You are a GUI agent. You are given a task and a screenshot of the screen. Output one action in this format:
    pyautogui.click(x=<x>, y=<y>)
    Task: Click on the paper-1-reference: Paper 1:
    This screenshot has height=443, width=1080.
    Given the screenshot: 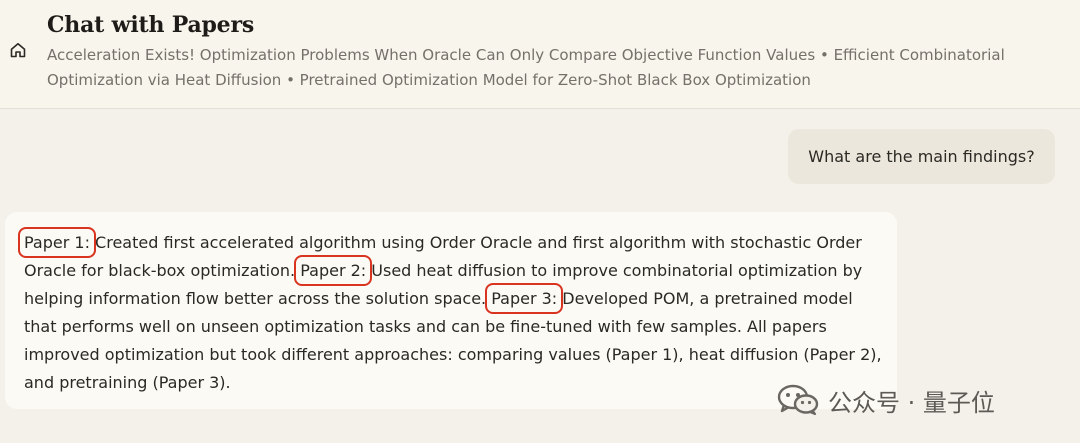 What is the action you would take?
    pyautogui.click(x=57, y=242)
    